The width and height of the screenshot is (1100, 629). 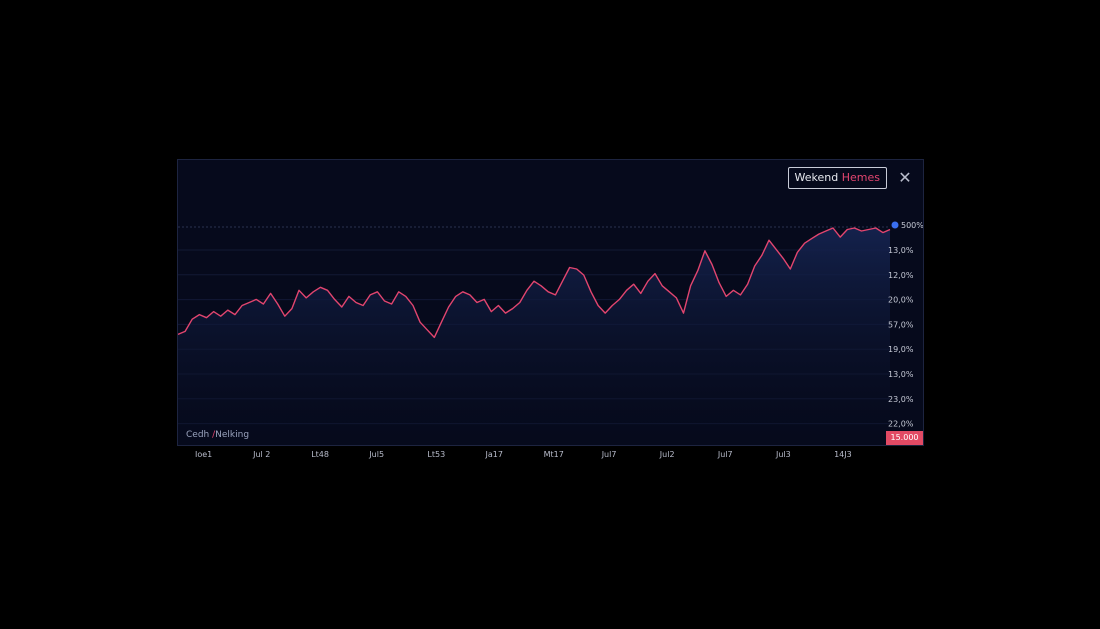 What do you see at coordinates (203, 454) in the screenshot?
I see `x-tick-label: Ioe1` at bounding box center [203, 454].